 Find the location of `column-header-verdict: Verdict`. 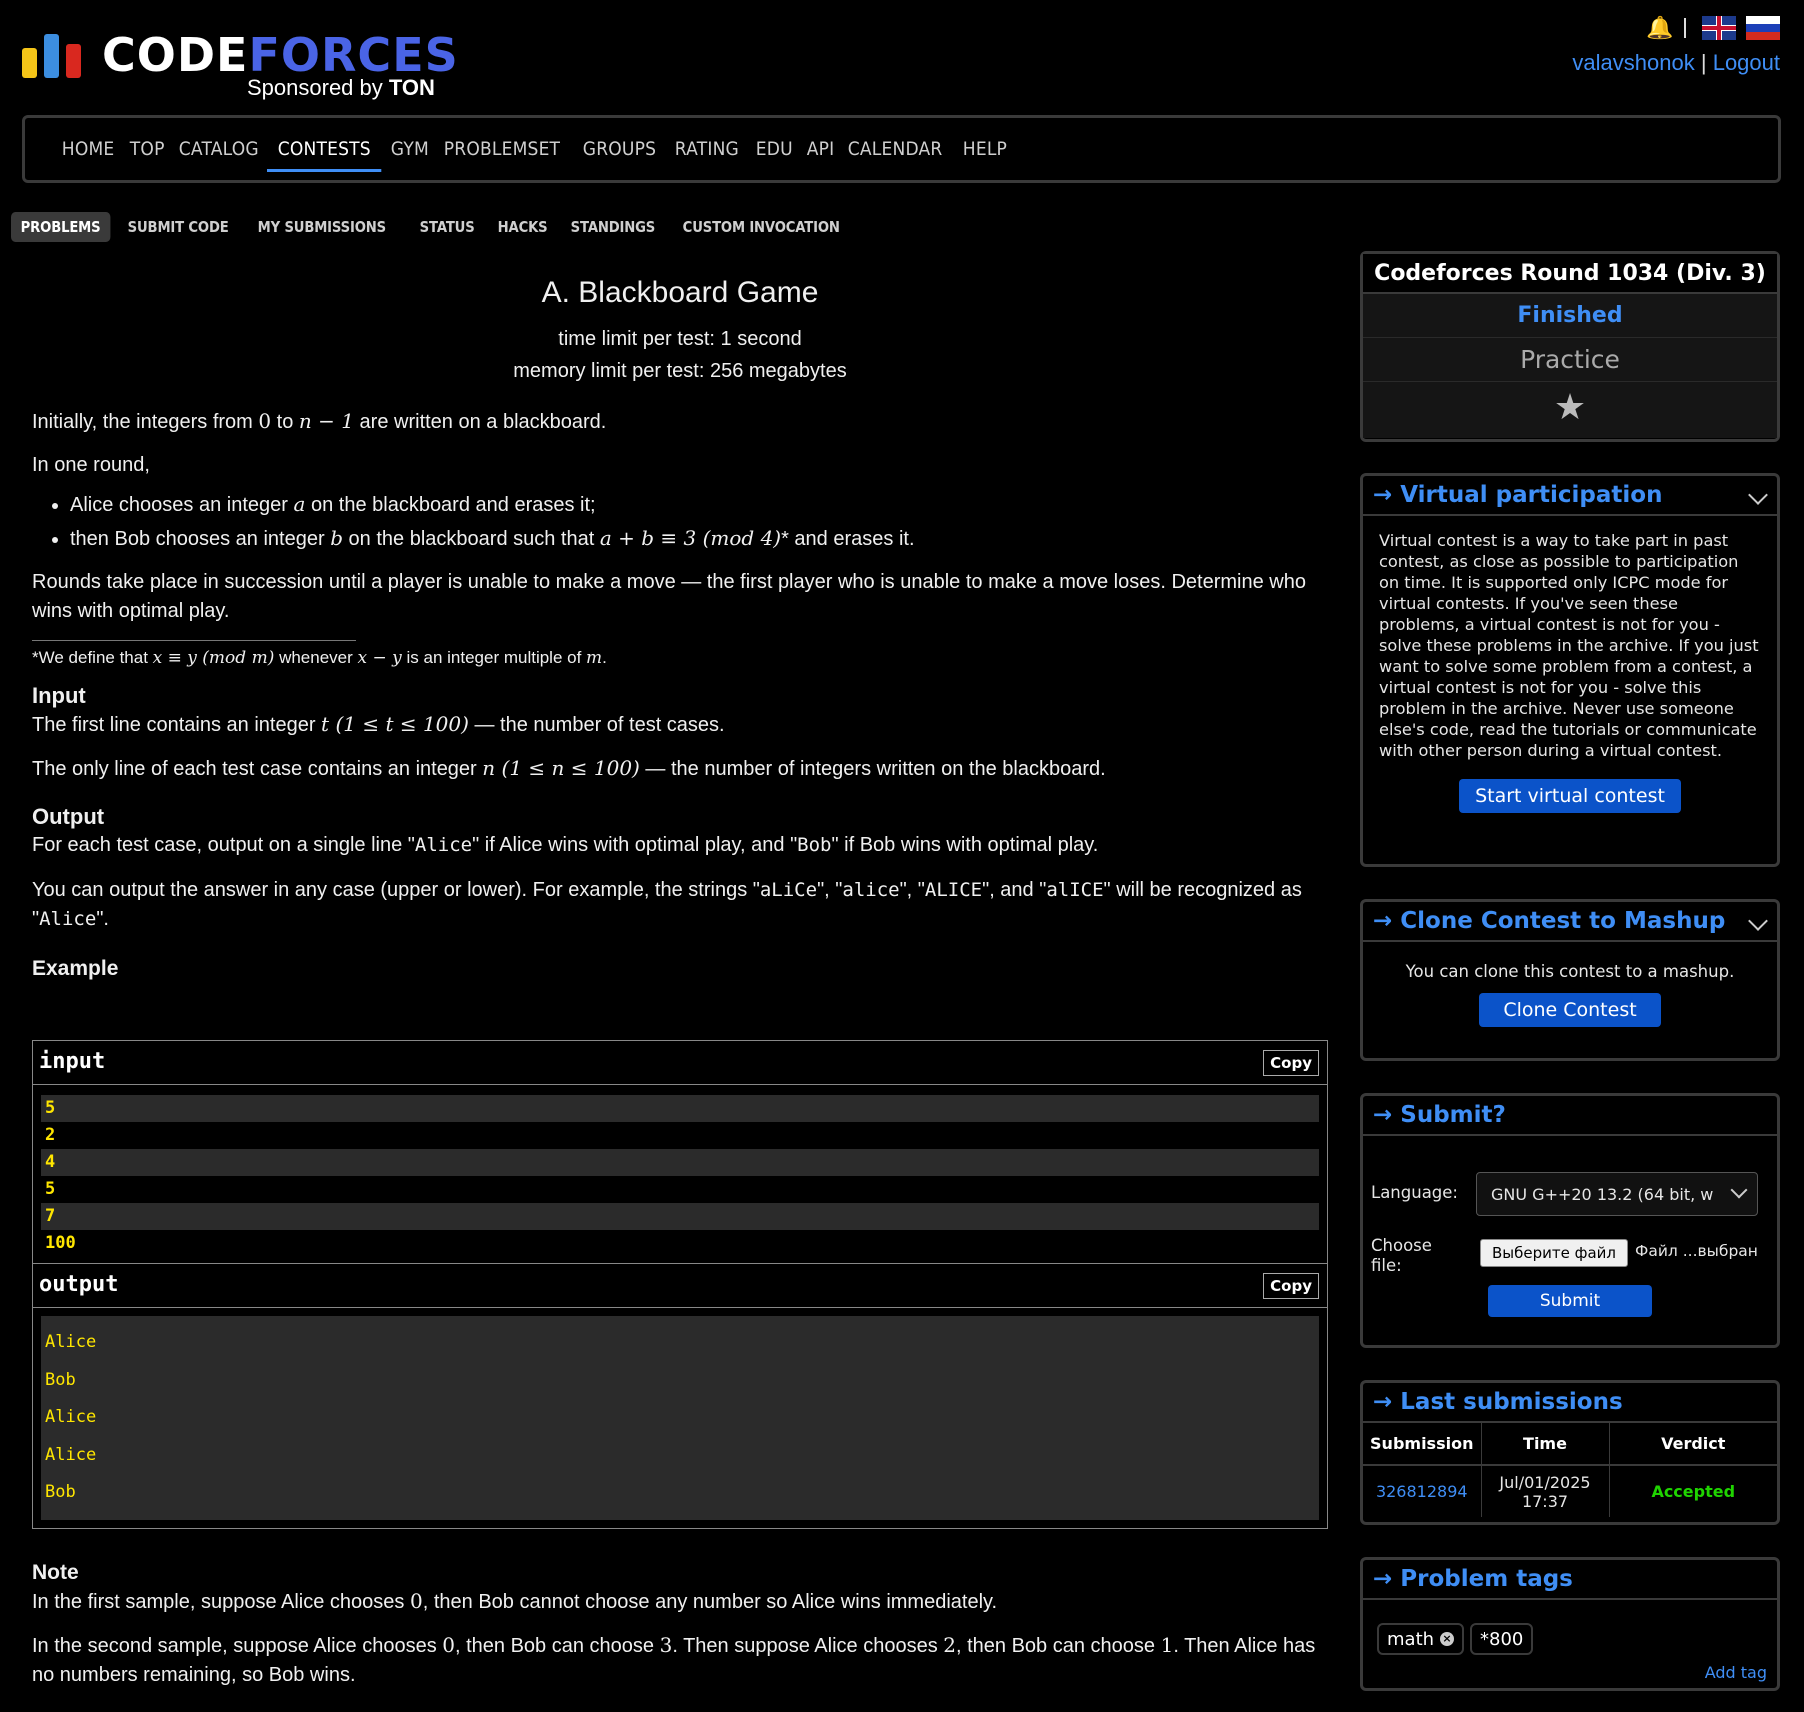

column-header-verdict: Verdict is located at coordinates (1693, 1444).